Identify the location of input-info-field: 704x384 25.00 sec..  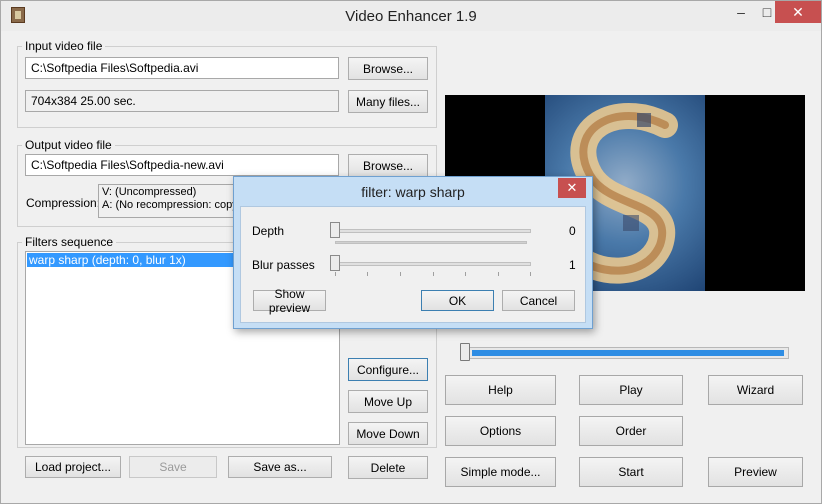
(182, 101).